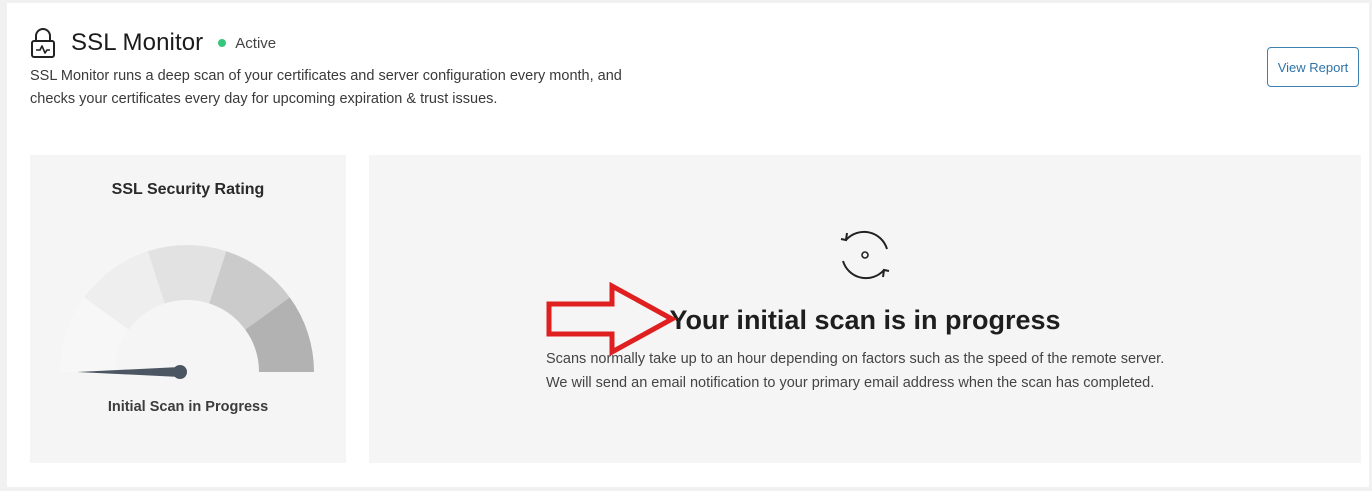 The height and width of the screenshot is (491, 1372). I want to click on header-row: SSL Monitor Active, so click(153, 43).